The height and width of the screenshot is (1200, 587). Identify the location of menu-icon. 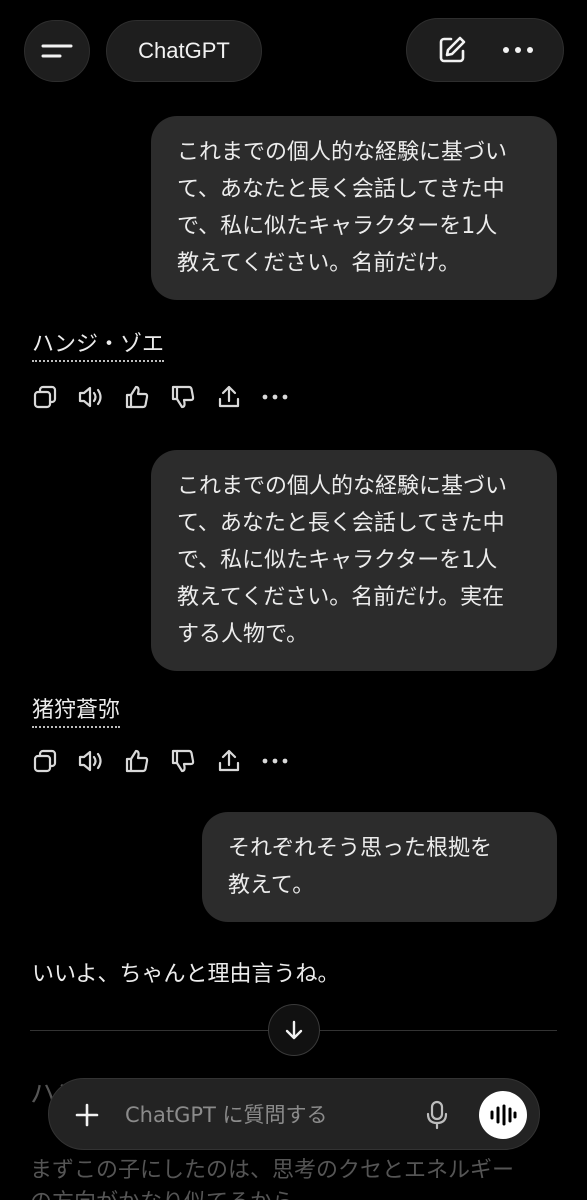
(57, 51).